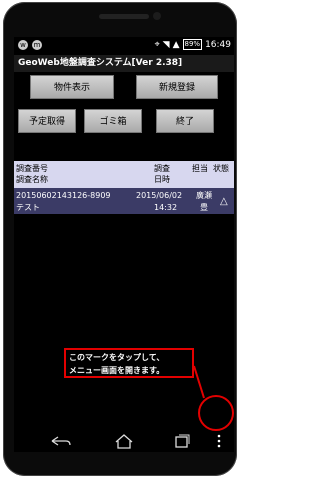 The image size is (320, 479). I want to click on highlight-circle, so click(216, 413).